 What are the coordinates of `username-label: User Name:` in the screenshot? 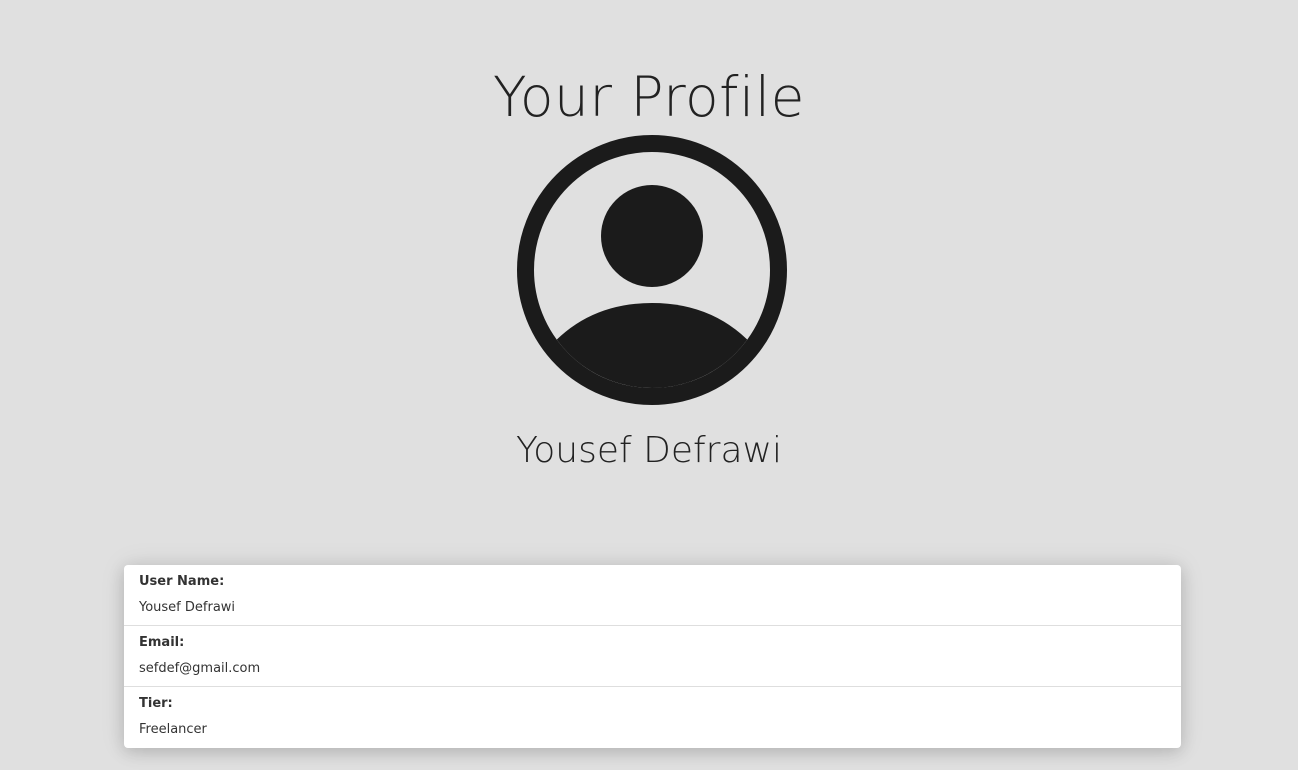 It's located at (182, 581).